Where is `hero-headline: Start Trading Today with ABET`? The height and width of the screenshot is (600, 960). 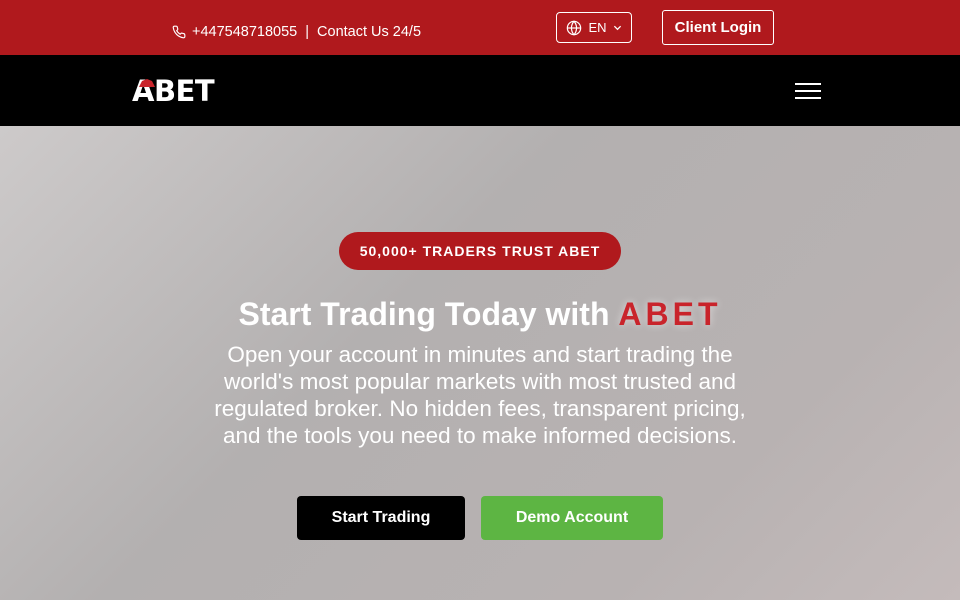
hero-headline: Start Trading Today with ABET is located at coordinates (480, 314).